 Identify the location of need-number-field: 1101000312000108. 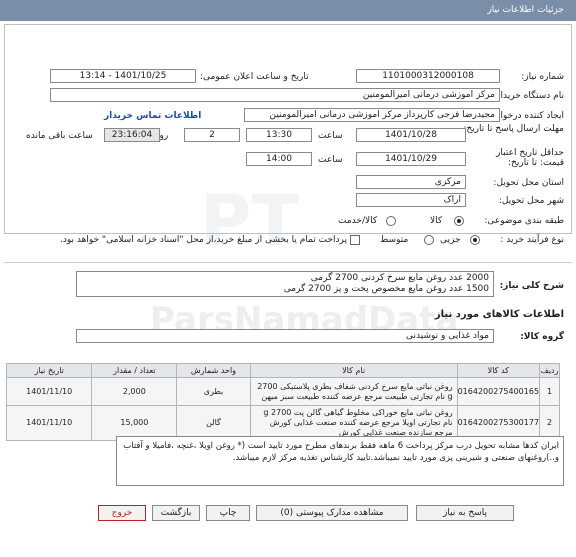
(428, 76).